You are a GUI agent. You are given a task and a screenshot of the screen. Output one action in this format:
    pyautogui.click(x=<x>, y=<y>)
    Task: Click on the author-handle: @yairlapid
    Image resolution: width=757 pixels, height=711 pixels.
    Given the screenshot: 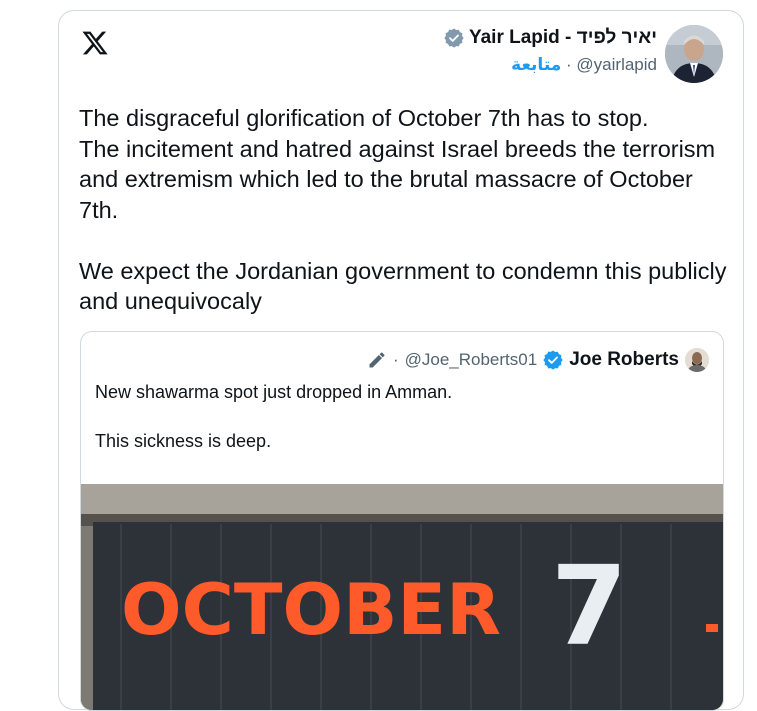 What is the action you would take?
    pyautogui.click(x=616, y=64)
    